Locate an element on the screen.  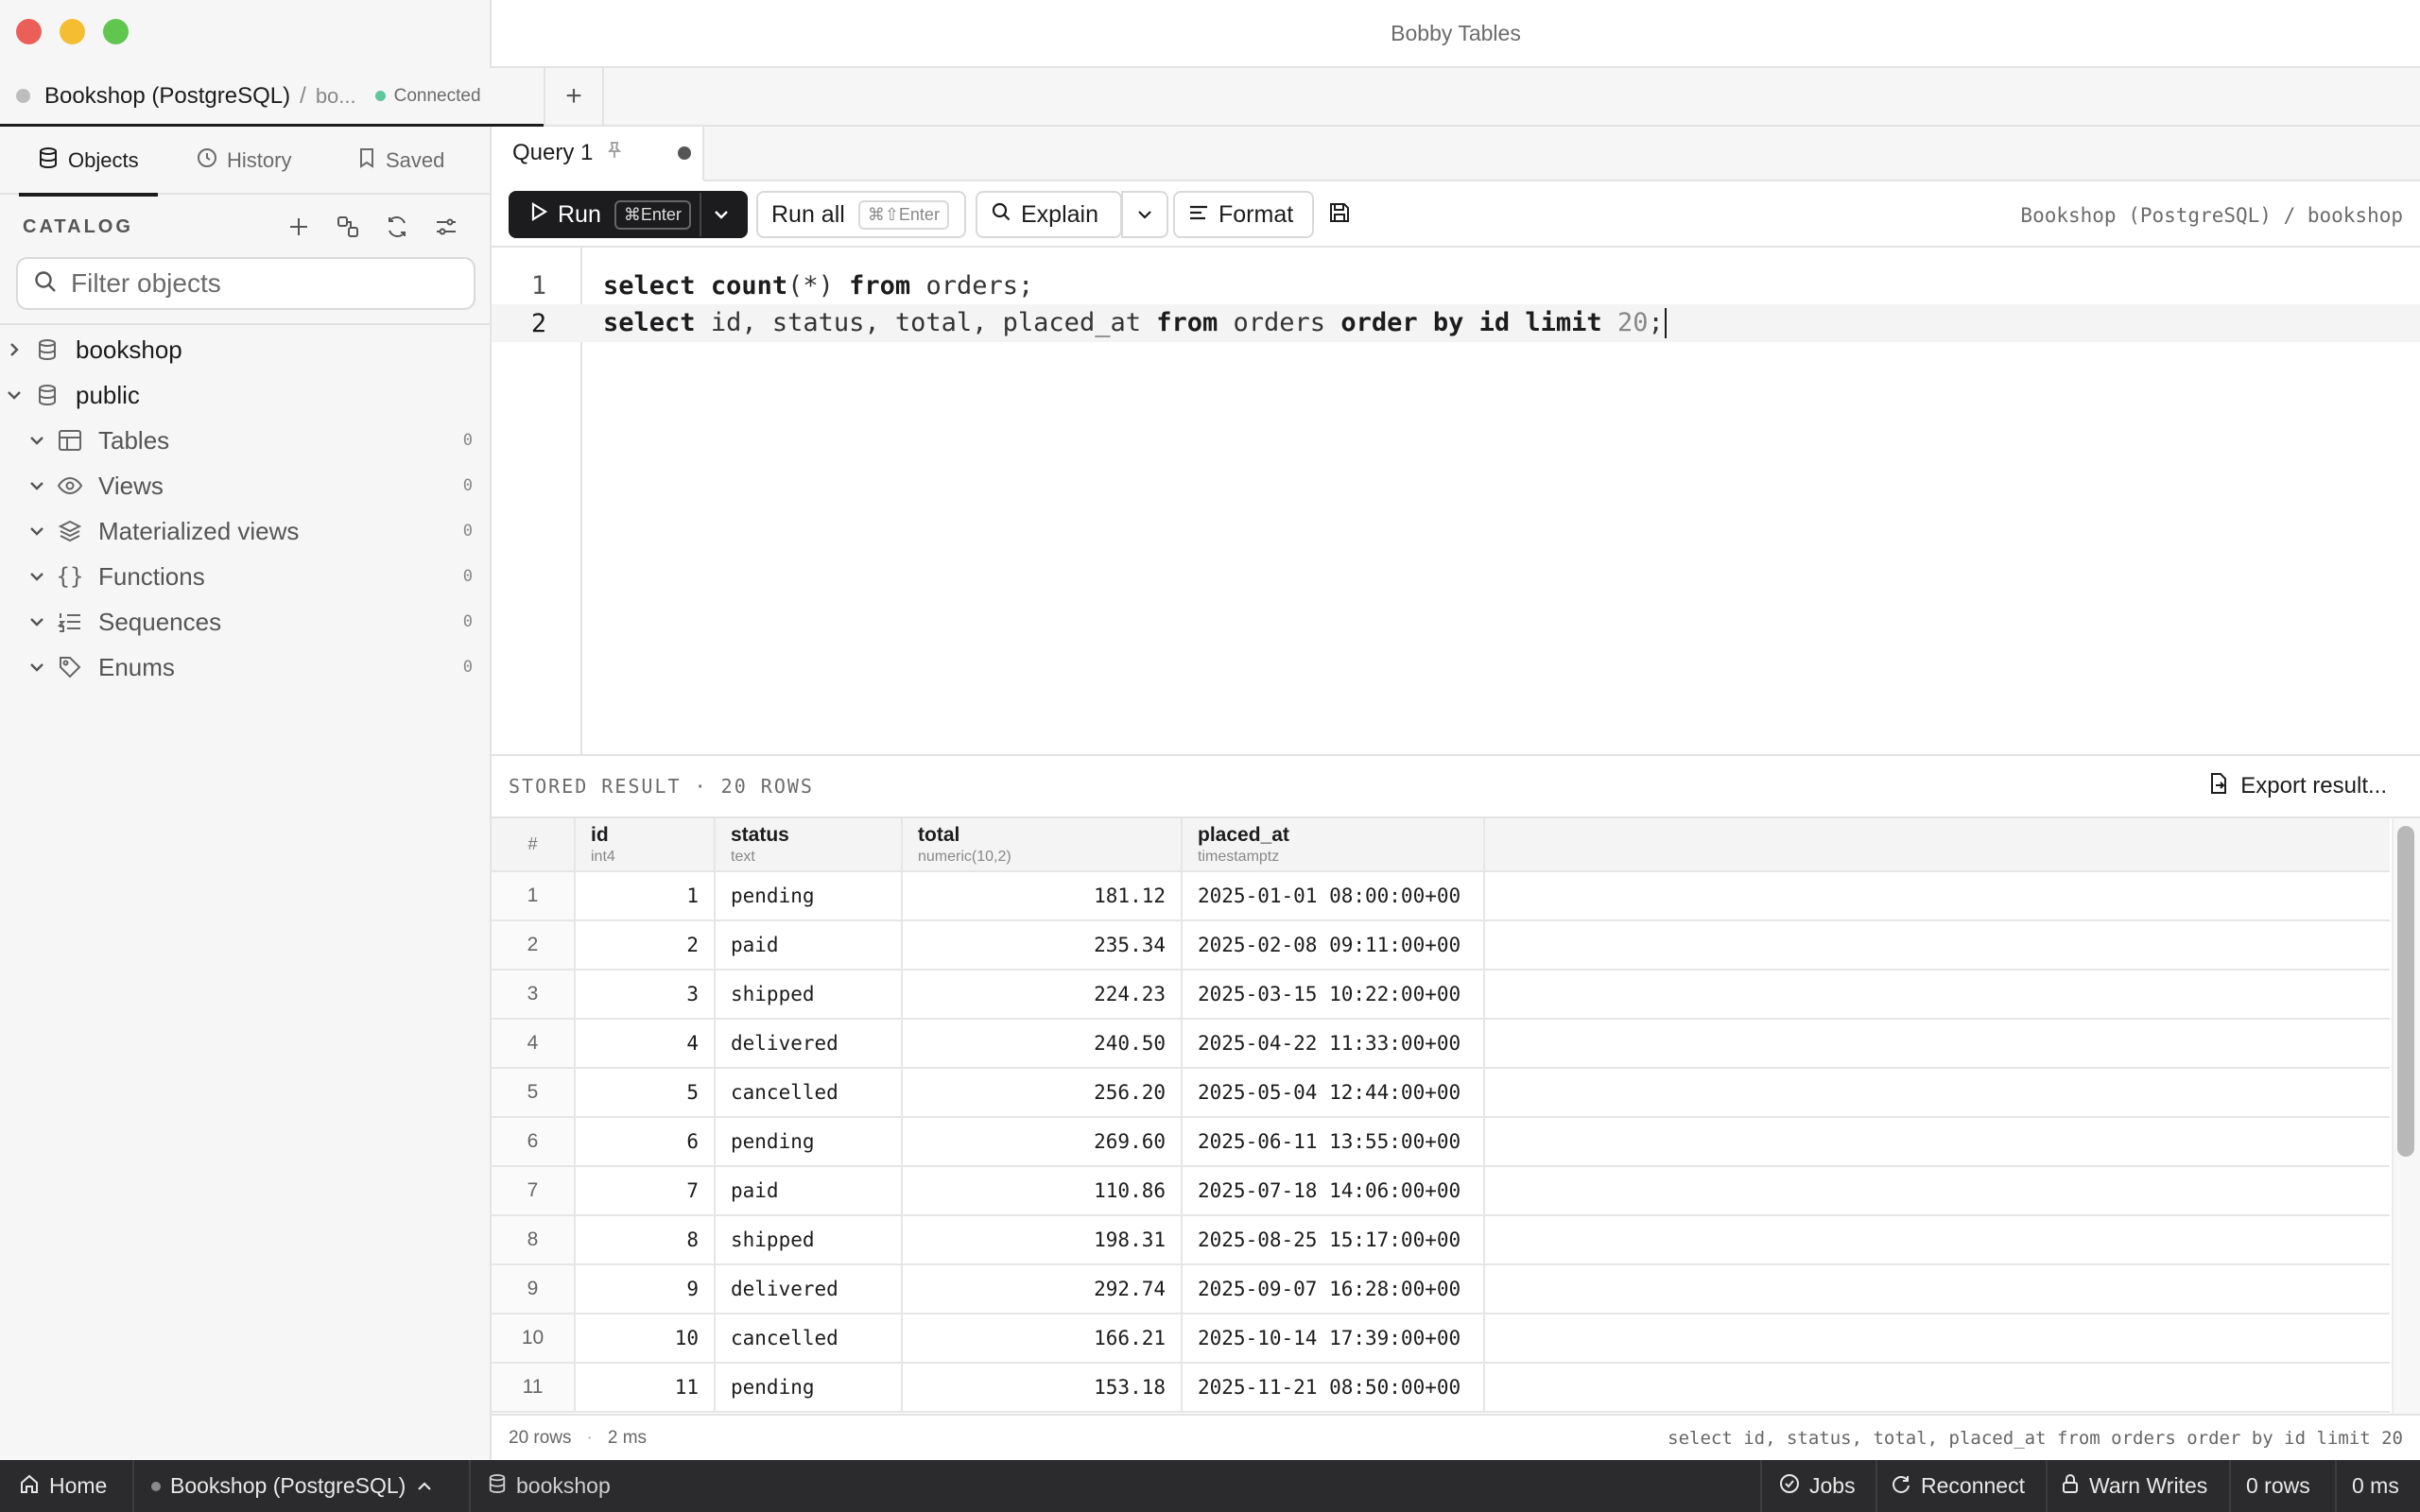
table-row: 11 11 pending 153.18 2025-11-21 08:50:00+00 is located at coordinates (1441, 1388).